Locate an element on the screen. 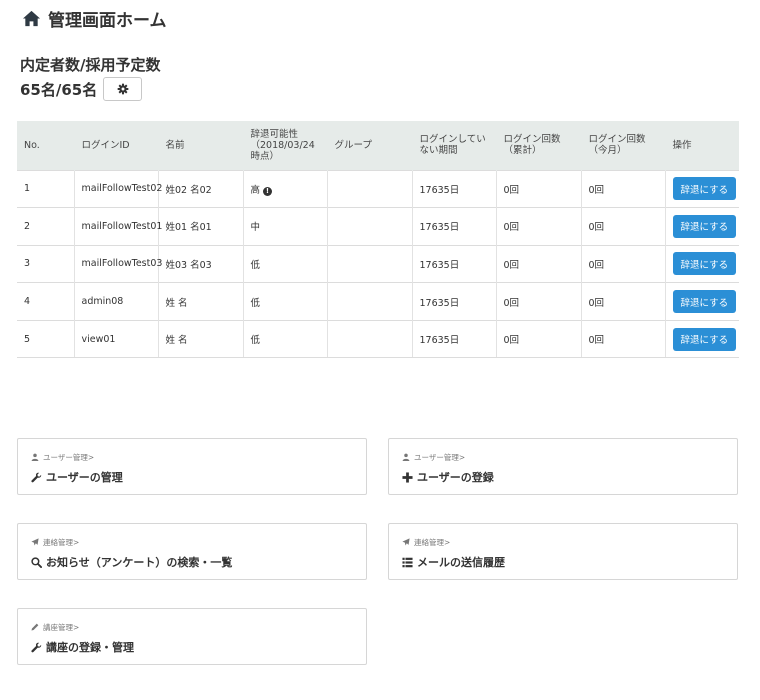  card-title-label: お知らせ（アンケート）の検索・一覧 is located at coordinates (139, 562).